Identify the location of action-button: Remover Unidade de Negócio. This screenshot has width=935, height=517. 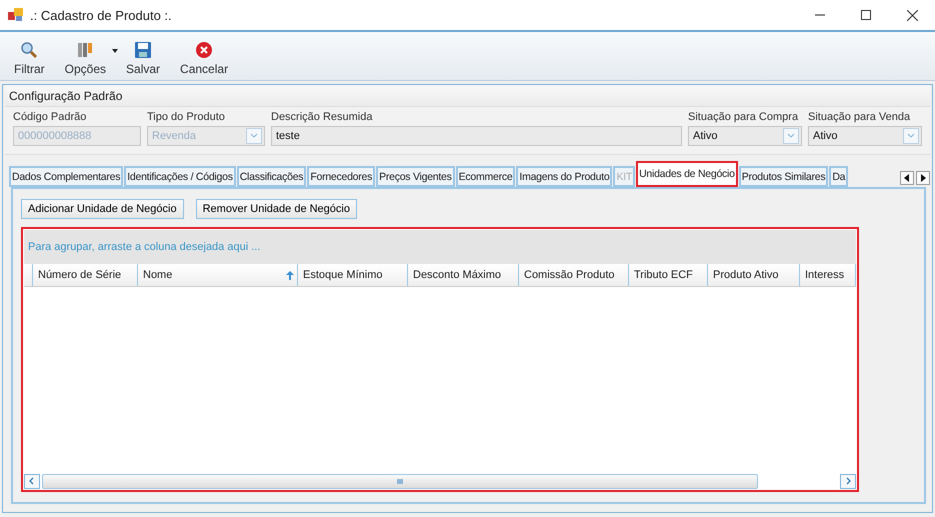
(276, 209).